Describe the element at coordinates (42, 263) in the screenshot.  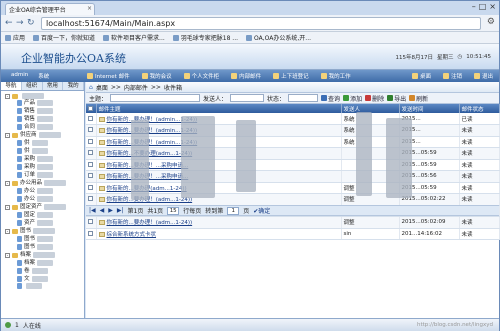
I see `tree-item: 档案` at that location.